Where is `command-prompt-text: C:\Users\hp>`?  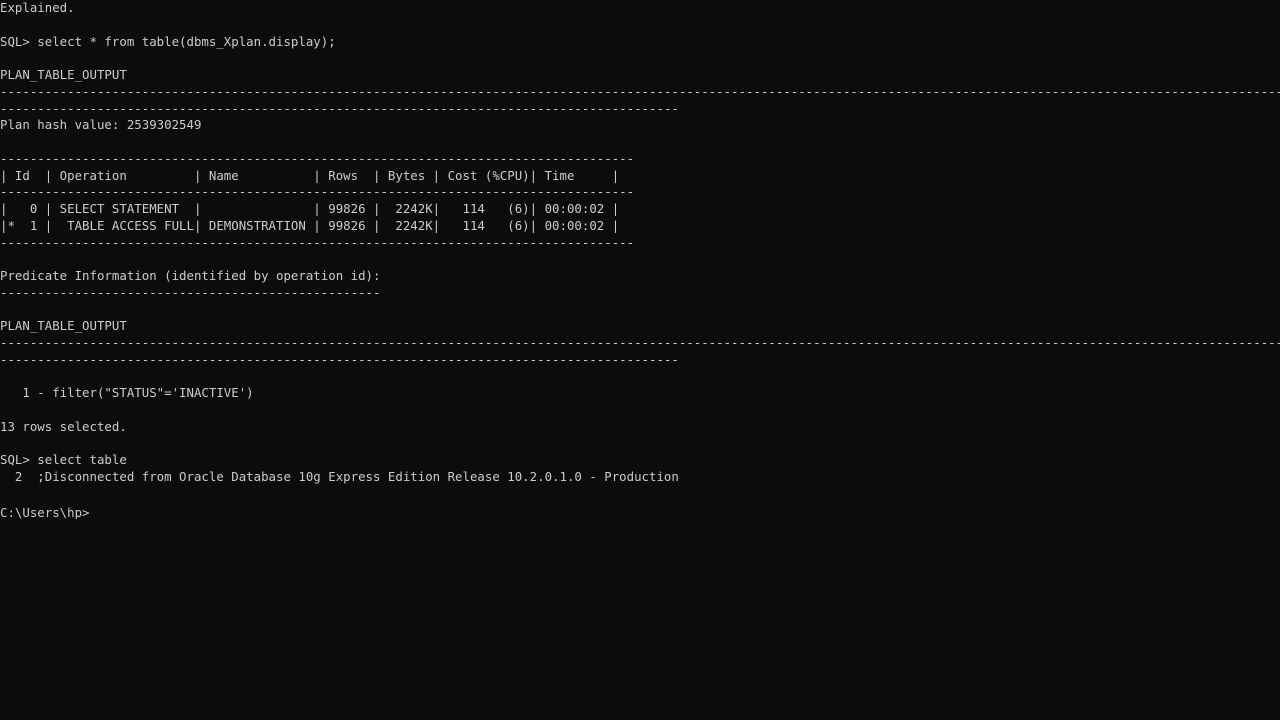 command-prompt-text: C:\Users\hp> is located at coordinates (45, 512).